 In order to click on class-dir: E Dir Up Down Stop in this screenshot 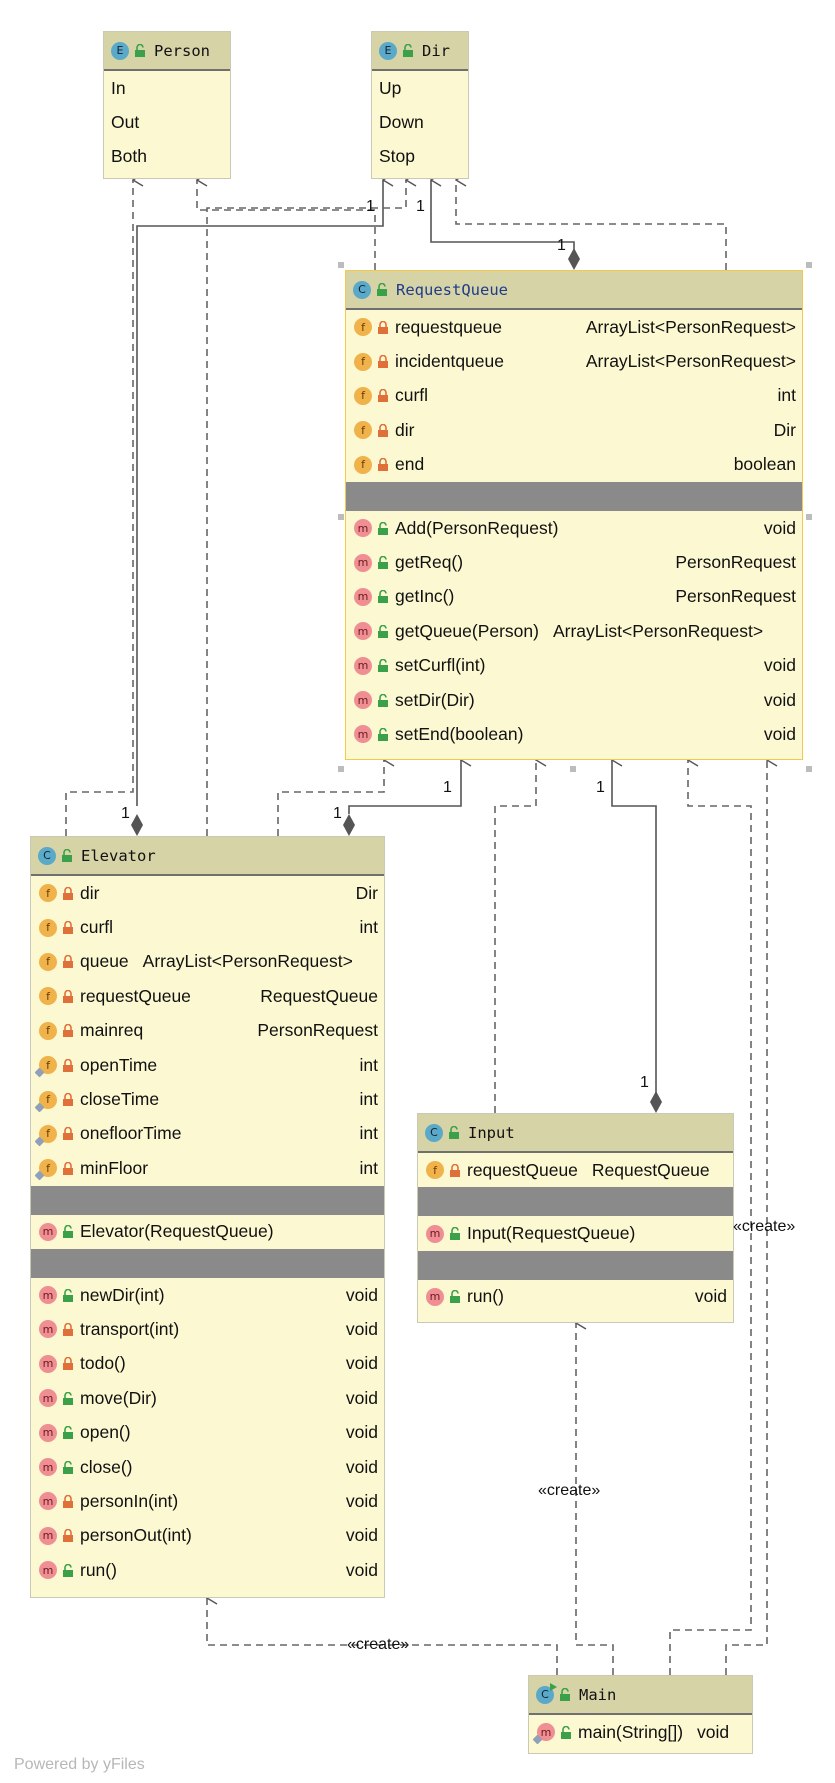, I will do `click(420, 105)`.